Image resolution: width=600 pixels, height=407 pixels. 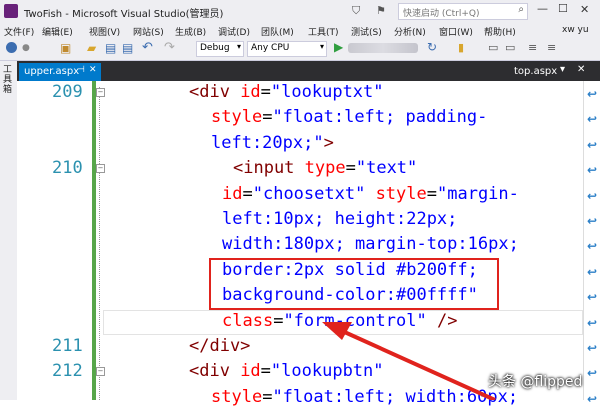 What do you see at coordinates (563, 8) in the screenshot?
I see `maximize-button: ☐` at bounding box center [563, 8].